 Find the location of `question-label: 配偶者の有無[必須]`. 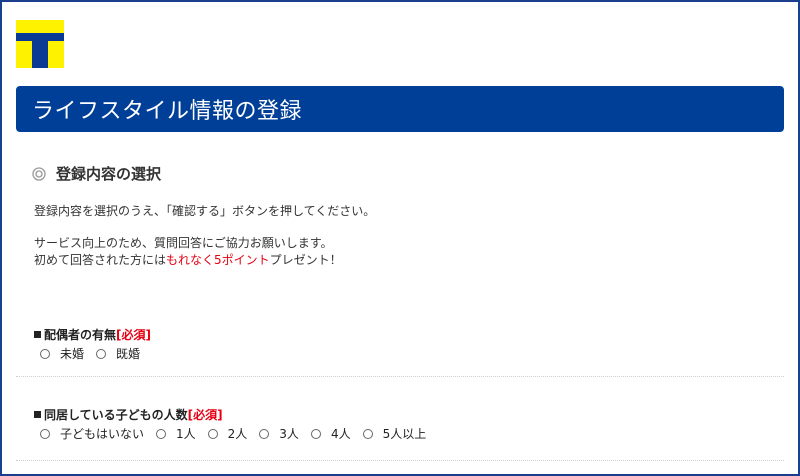

question-label: 配偶者の有無[必須] is located at coordinates (93, 334).